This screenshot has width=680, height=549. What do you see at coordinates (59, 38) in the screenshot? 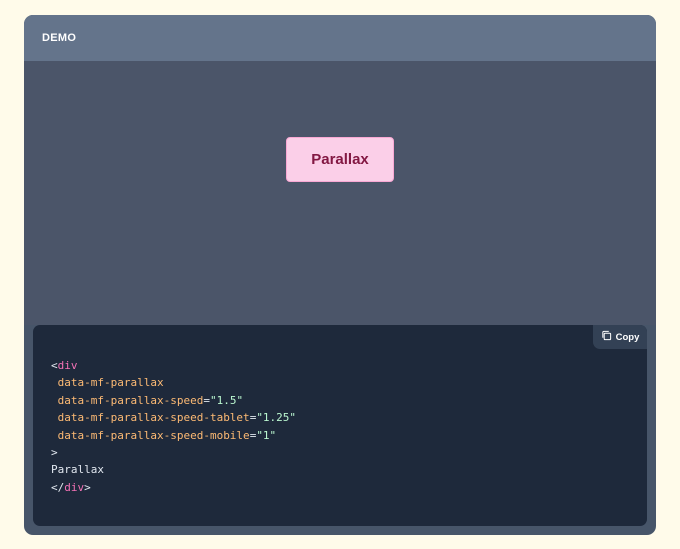
I see `card-title: DEMO` at bounding box center [59, 38].